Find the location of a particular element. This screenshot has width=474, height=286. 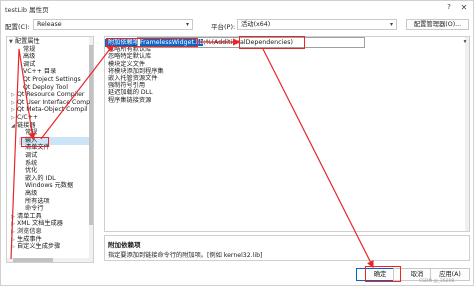

config-select: Release ▾ is located at coordinates (113, 24).